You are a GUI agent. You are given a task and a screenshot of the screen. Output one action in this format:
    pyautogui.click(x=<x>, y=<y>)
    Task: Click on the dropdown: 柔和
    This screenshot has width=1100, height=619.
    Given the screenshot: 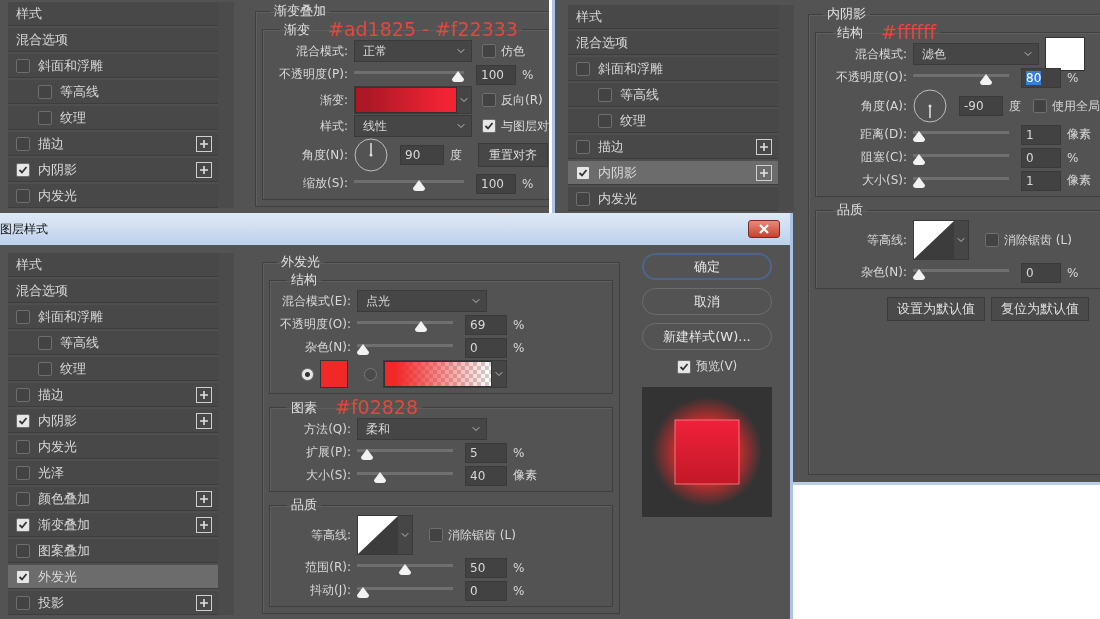 What is the action you would take?
    pyautogui.click(x=422, y=429)
    